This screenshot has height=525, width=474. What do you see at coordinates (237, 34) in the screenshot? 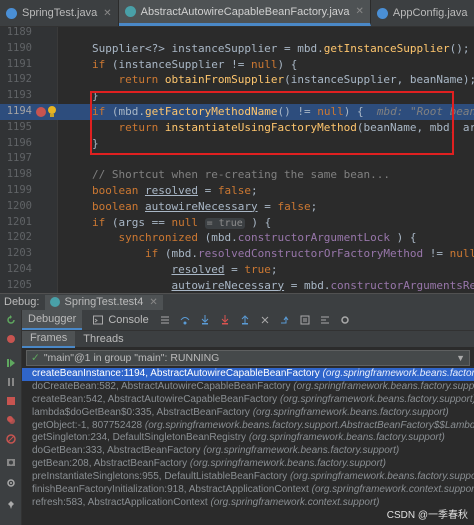
I see `code-line: 1189` at bounding box center [237, 34].